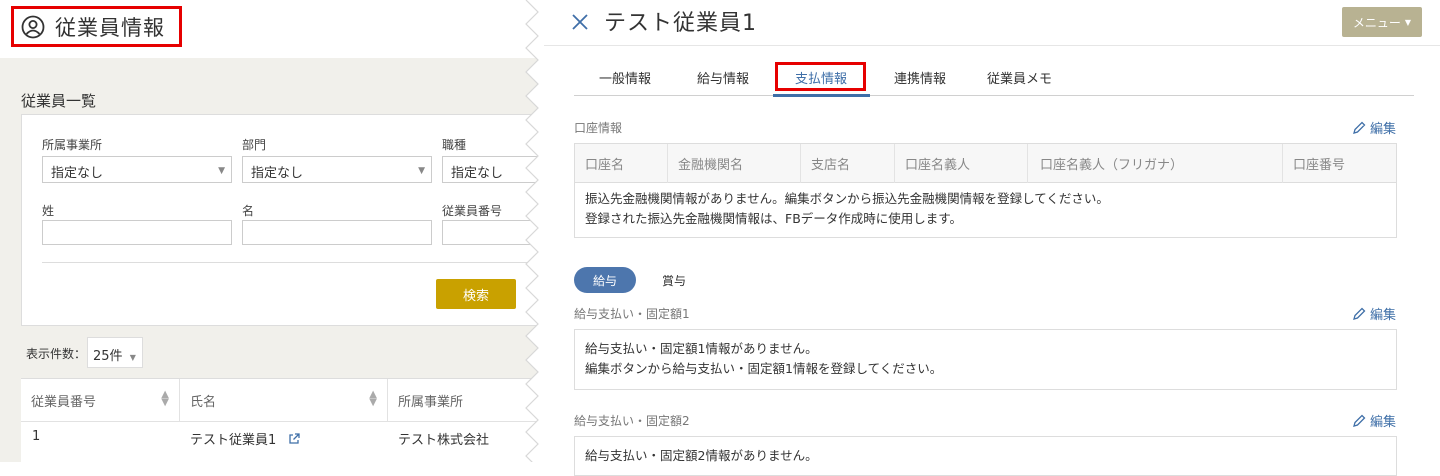 The width and height of the screenshot is (1440, 476). Describe the element at coordinates (764, 368) in the screenshot. I see `fixed1-hint: 編集ボタンから給与支払い・固定額1情報を登録してください。` at that location.